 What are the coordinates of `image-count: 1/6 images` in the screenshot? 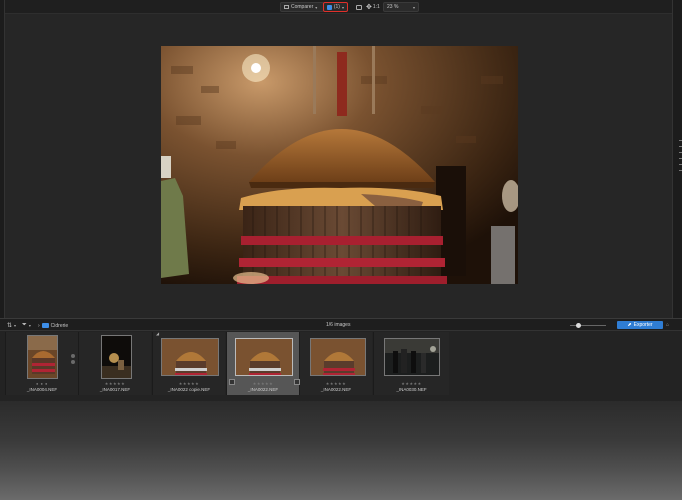 It's located at (338, 325).